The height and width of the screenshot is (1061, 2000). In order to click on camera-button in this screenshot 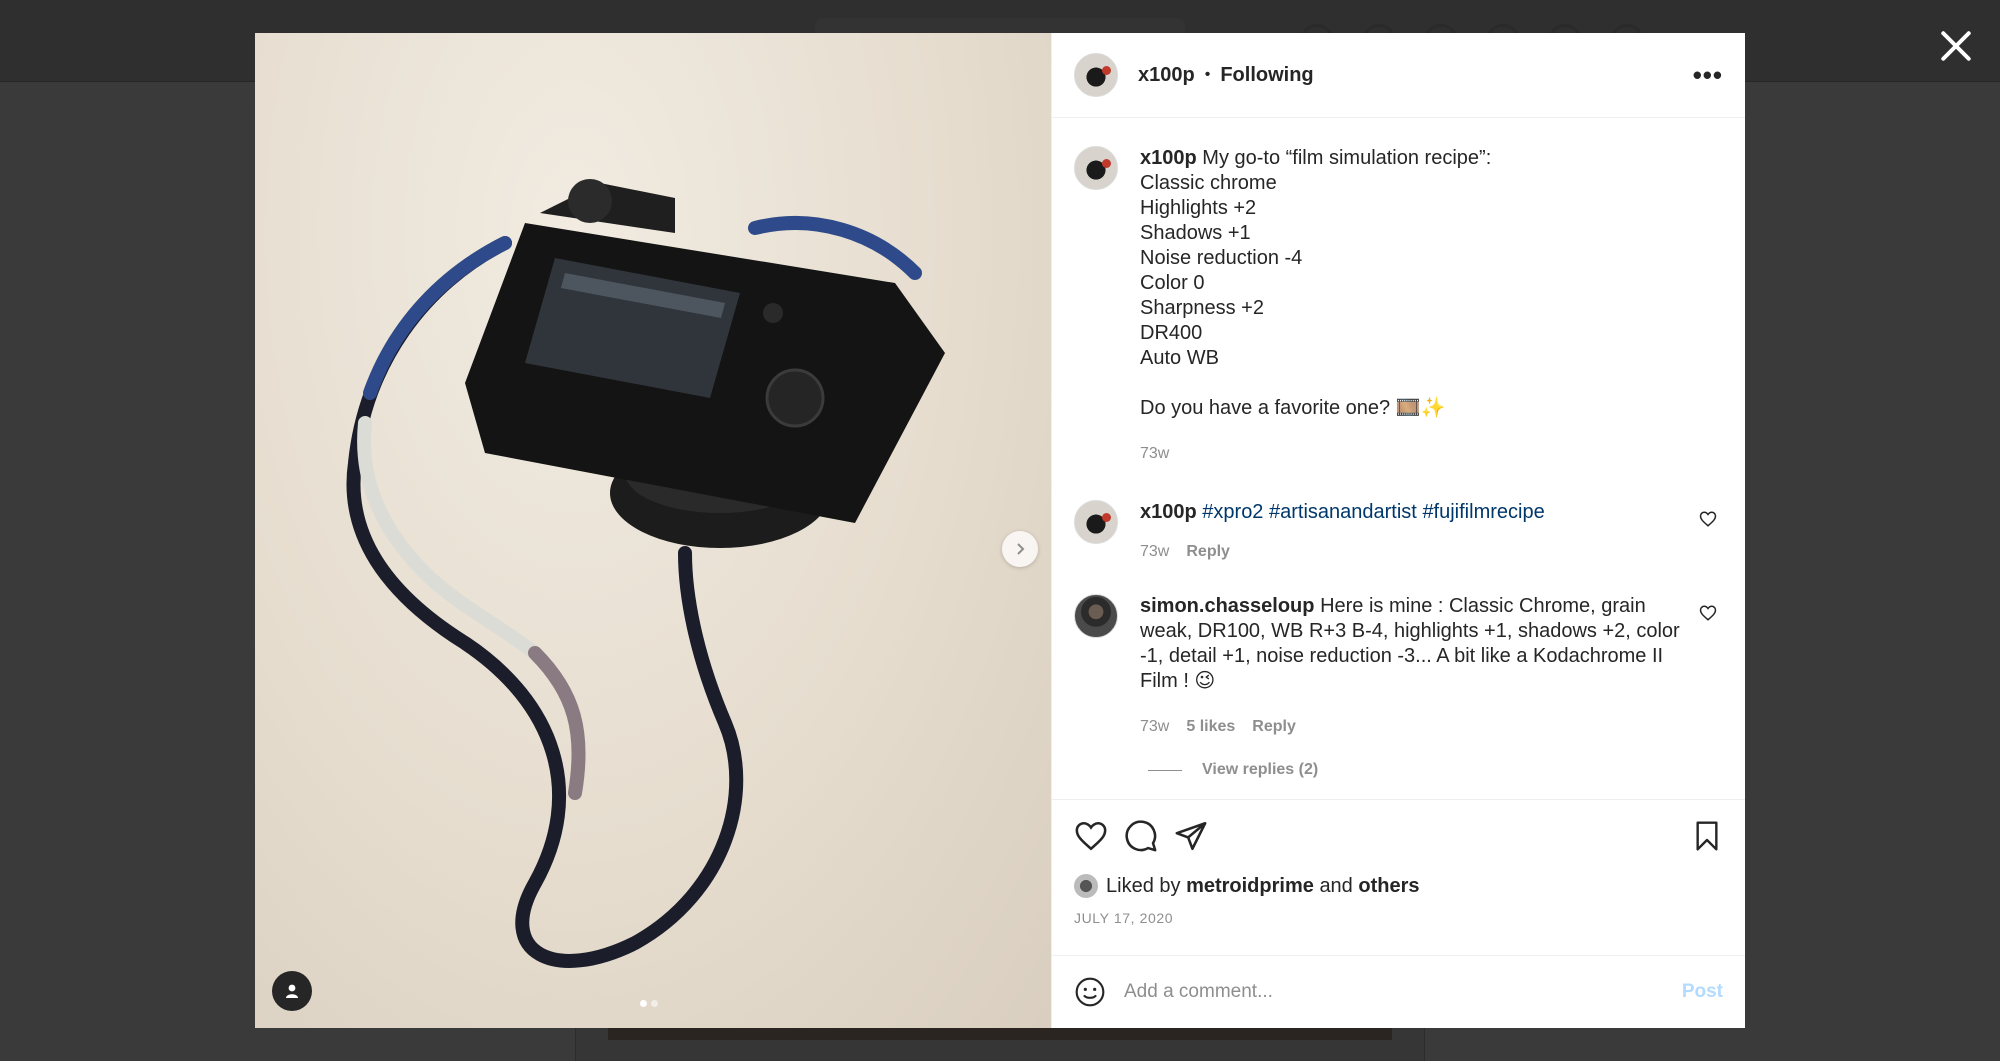, I will do `click(773, 313)`.